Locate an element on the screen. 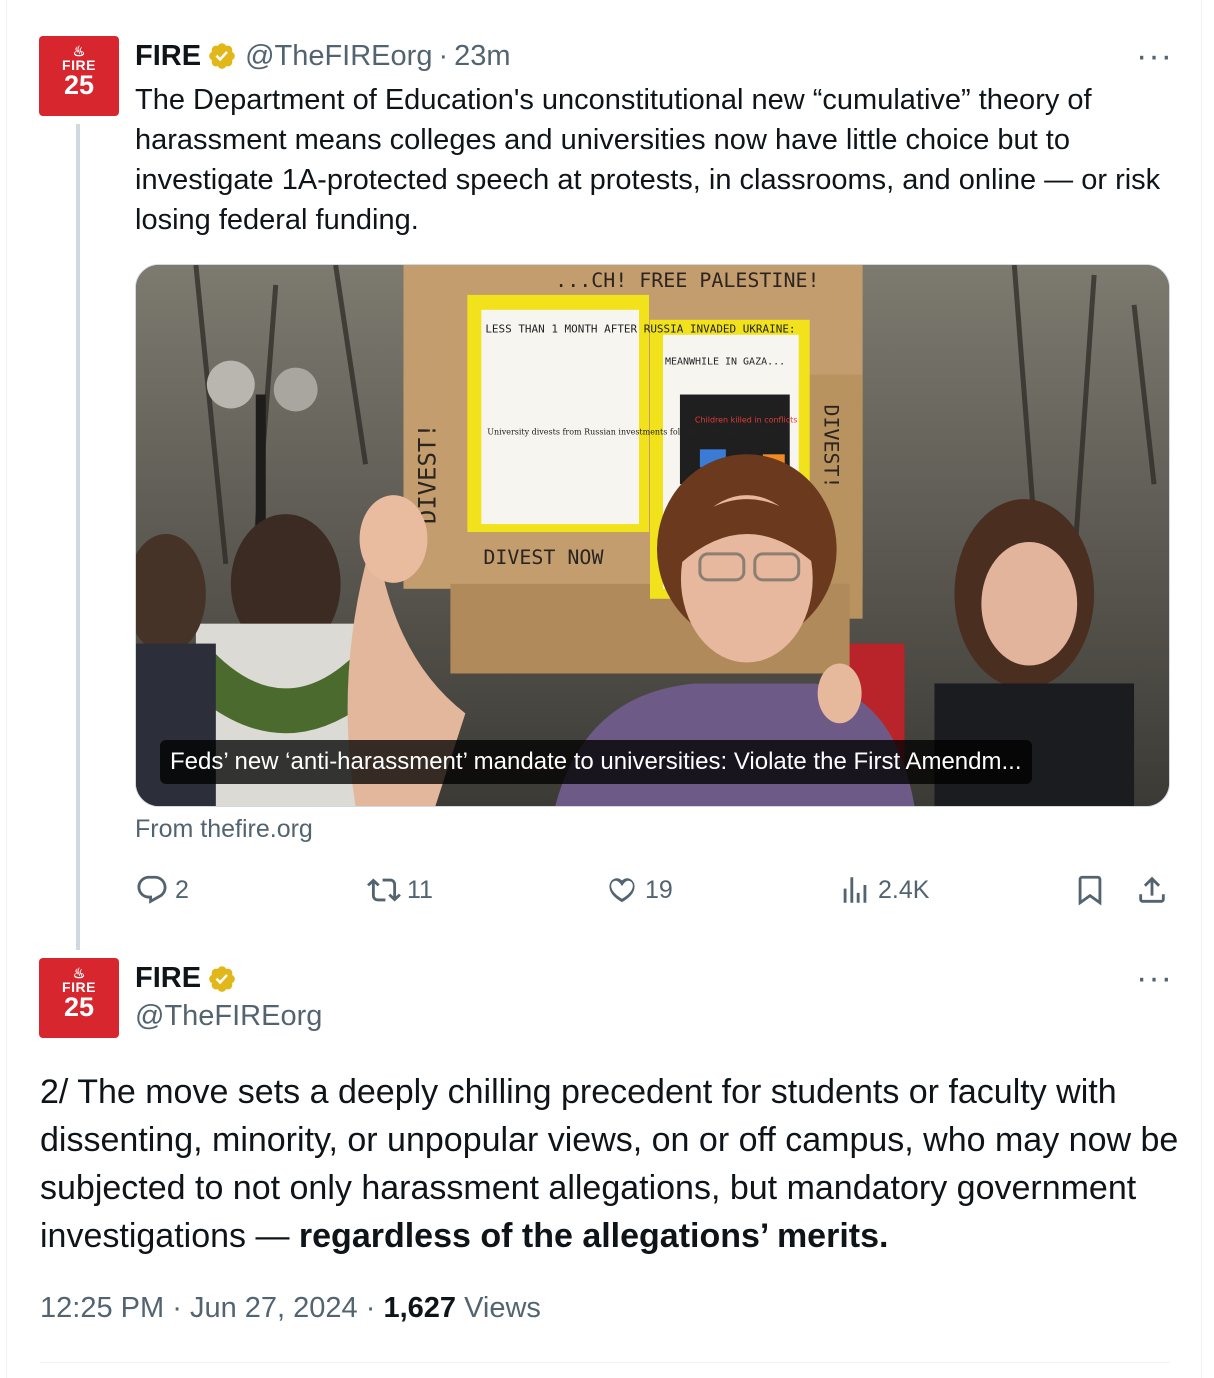  like-button: 19 is located at coordinates (639, 890).